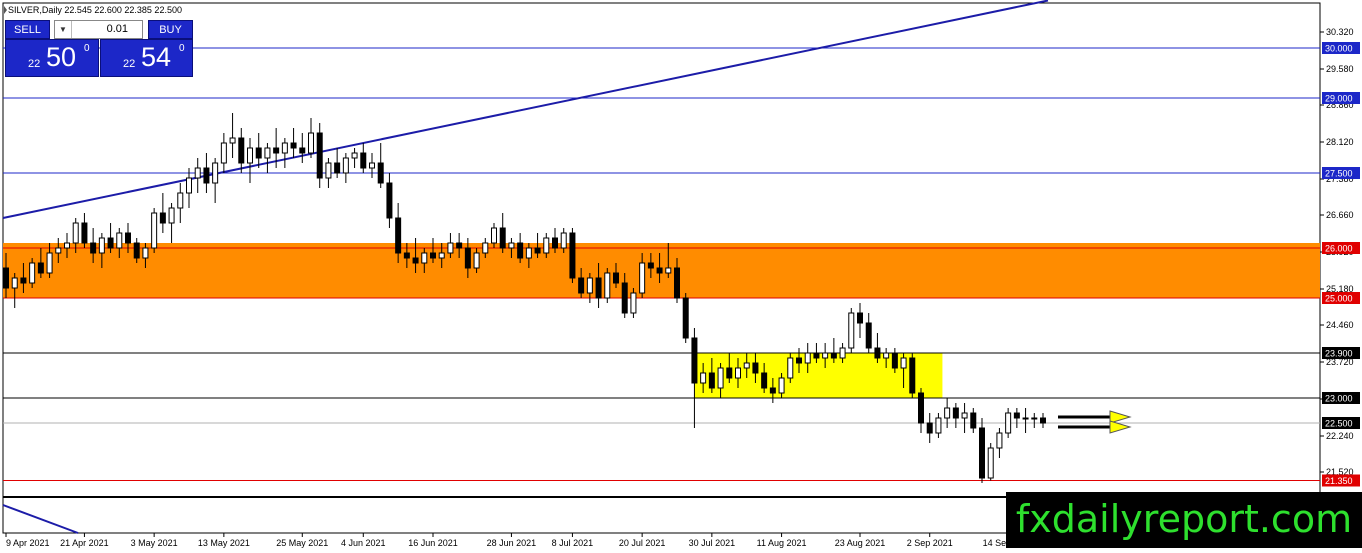 This screenshot has width=1362, height=553. Describe the element at coordinates (95, 10) in the screenshot. I see `chart-header-ohlc: SILVER,Daily 22.545 22.600 22.385 22.500` at that location.